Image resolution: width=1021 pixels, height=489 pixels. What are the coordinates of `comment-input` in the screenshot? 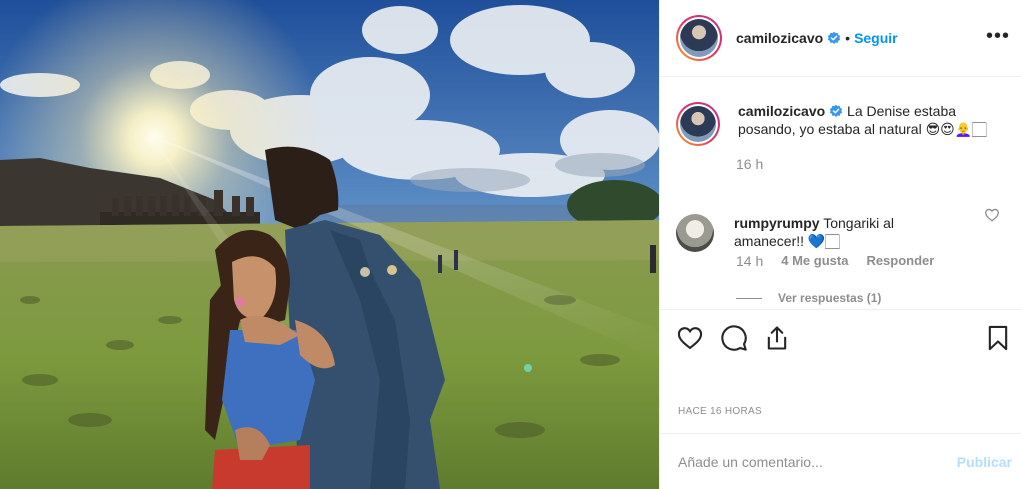 It's located at (817, 461).